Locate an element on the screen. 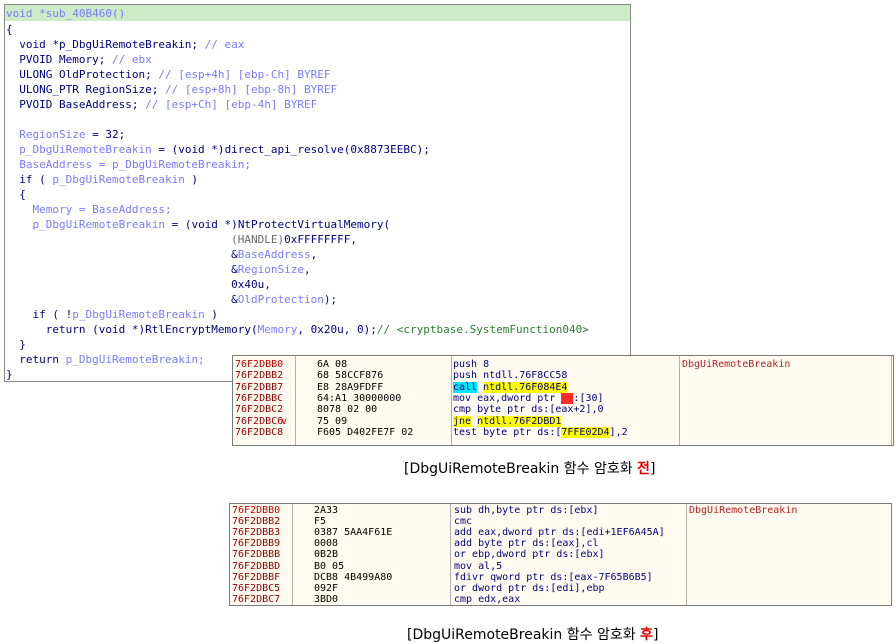 The image size is (896, 644). instruction-cell: push 8 is located at coordinates (471, 364).